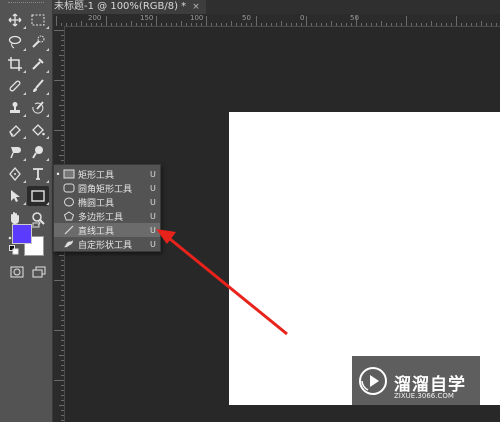  I want to click on watermark-url: ZIXUE.3066.COM, so click(424, 396).